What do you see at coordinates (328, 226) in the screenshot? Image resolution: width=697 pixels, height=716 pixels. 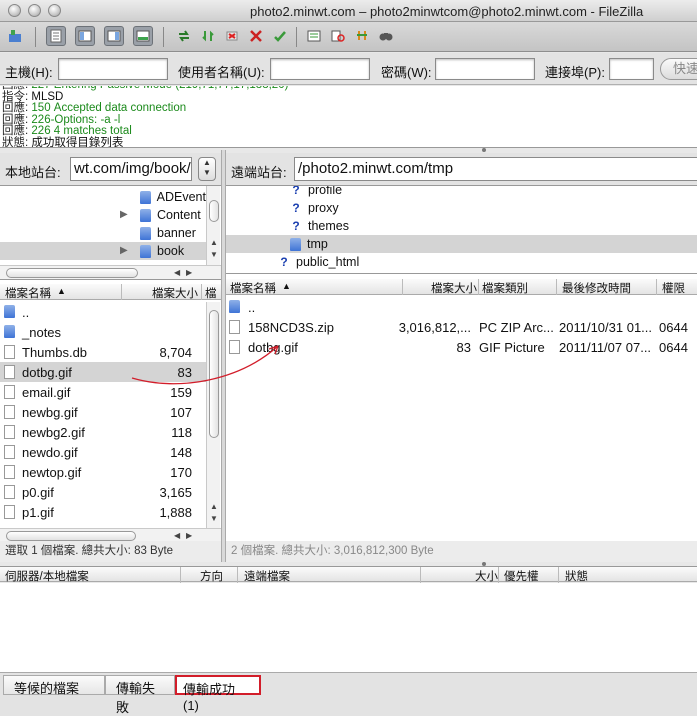 I see `remote-tree-item-label: themes` at bounding box center [328, 226].